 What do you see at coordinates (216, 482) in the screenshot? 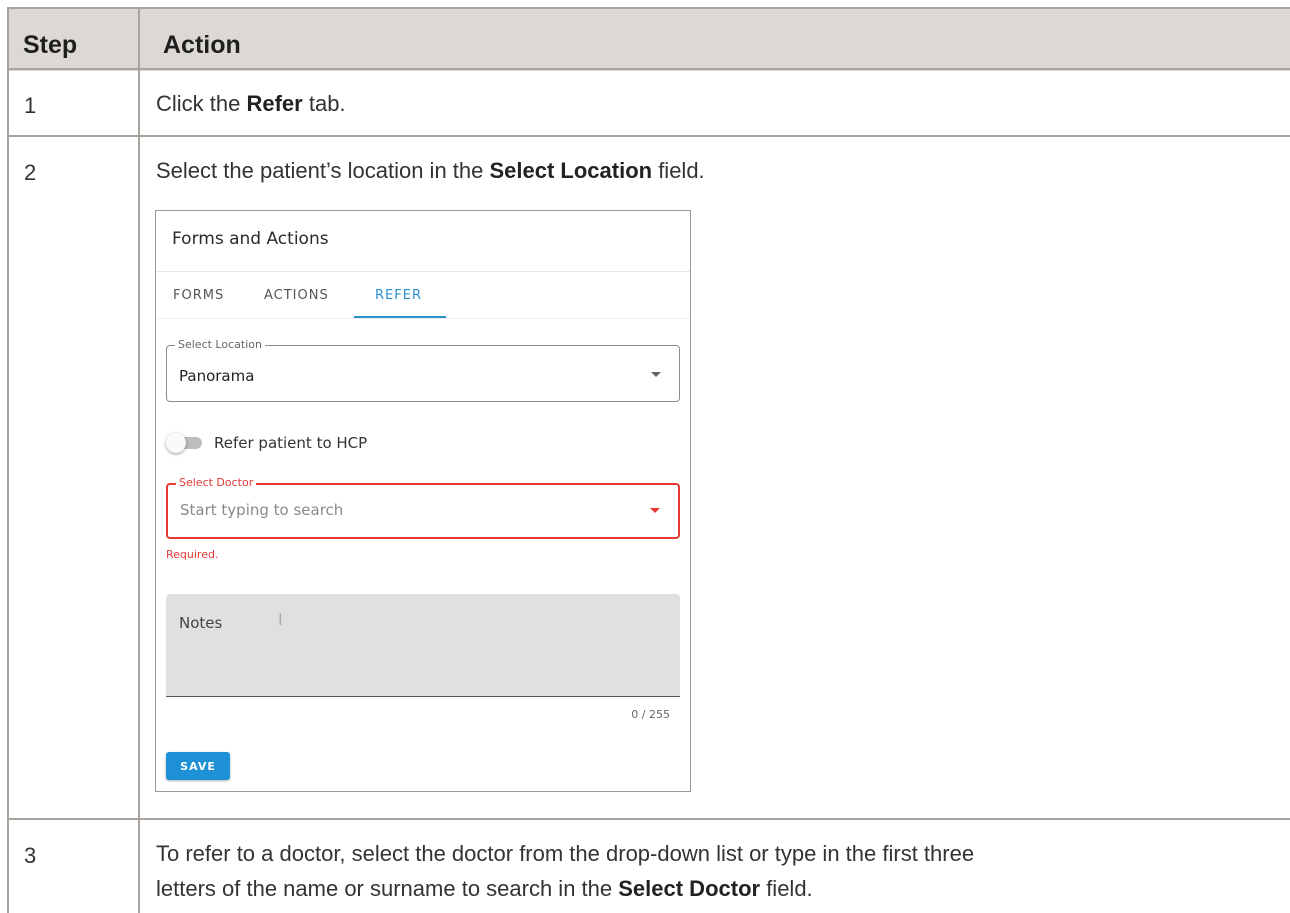
I see `select-doctor-label: Select Doctor` at bounding box center [216, 482].